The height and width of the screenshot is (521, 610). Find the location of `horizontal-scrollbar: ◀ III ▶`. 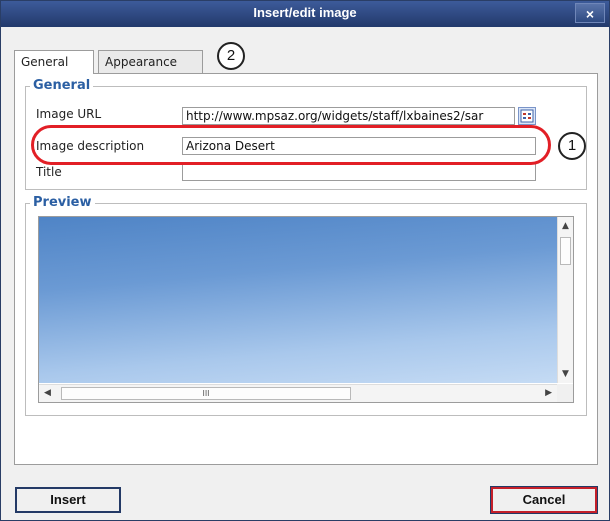

horizontal-scrollbar: ◀ III ▶ is located at coordinates (298, 393).